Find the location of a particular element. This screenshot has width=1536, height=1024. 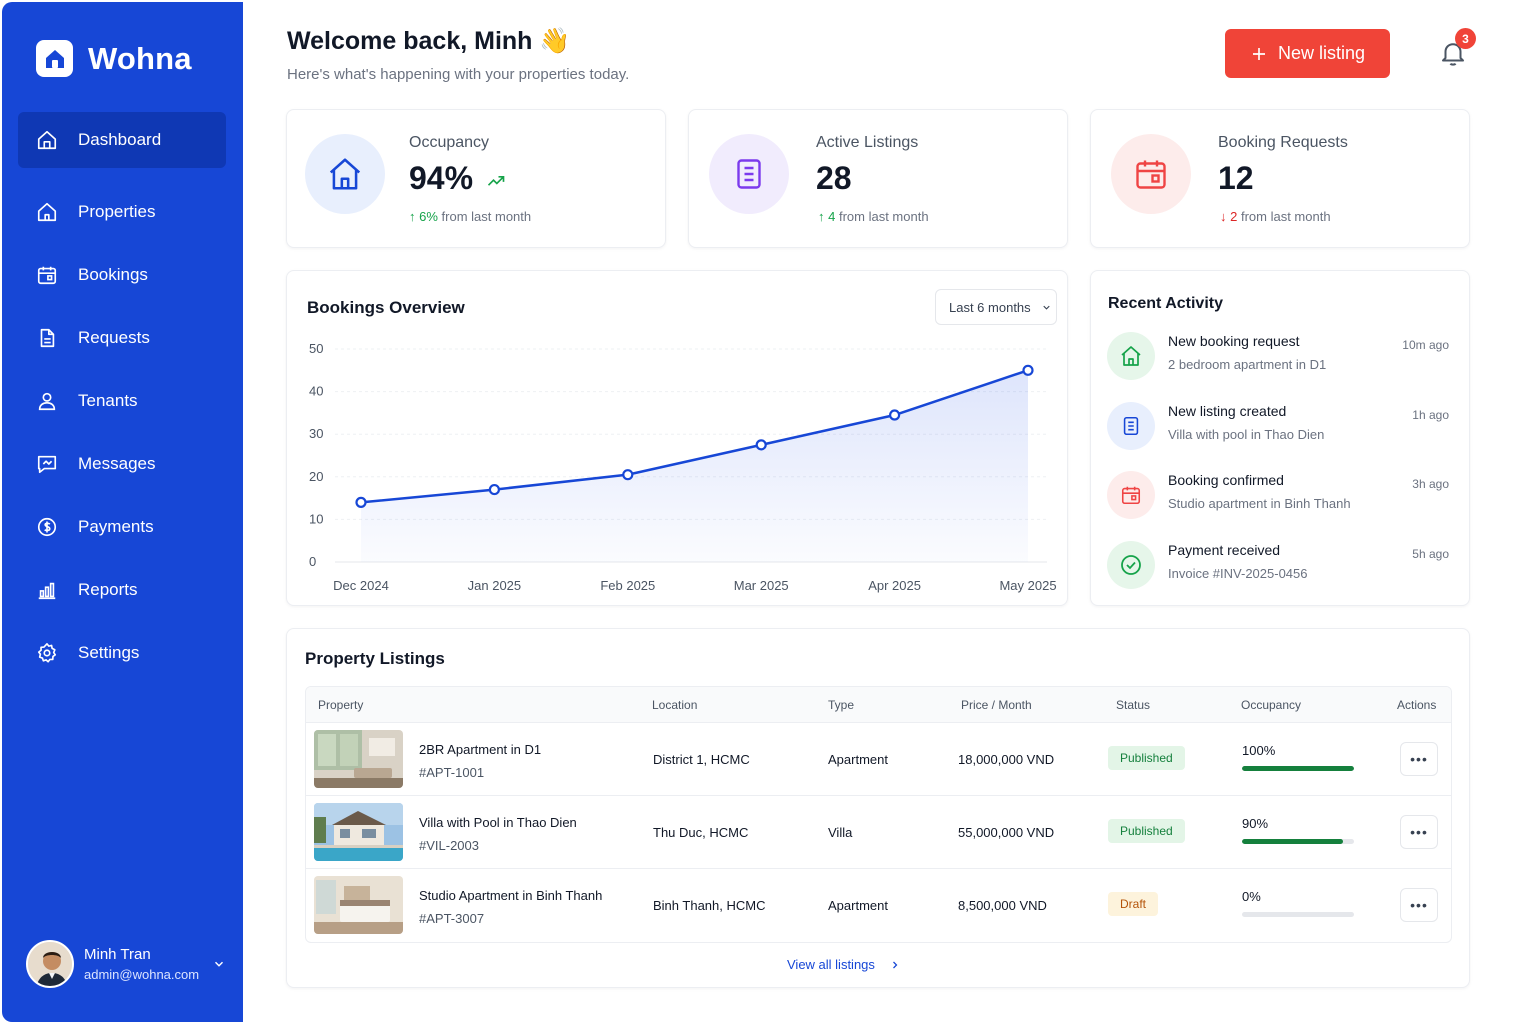

check-circle-icon is located at coordinates (1131, 565).